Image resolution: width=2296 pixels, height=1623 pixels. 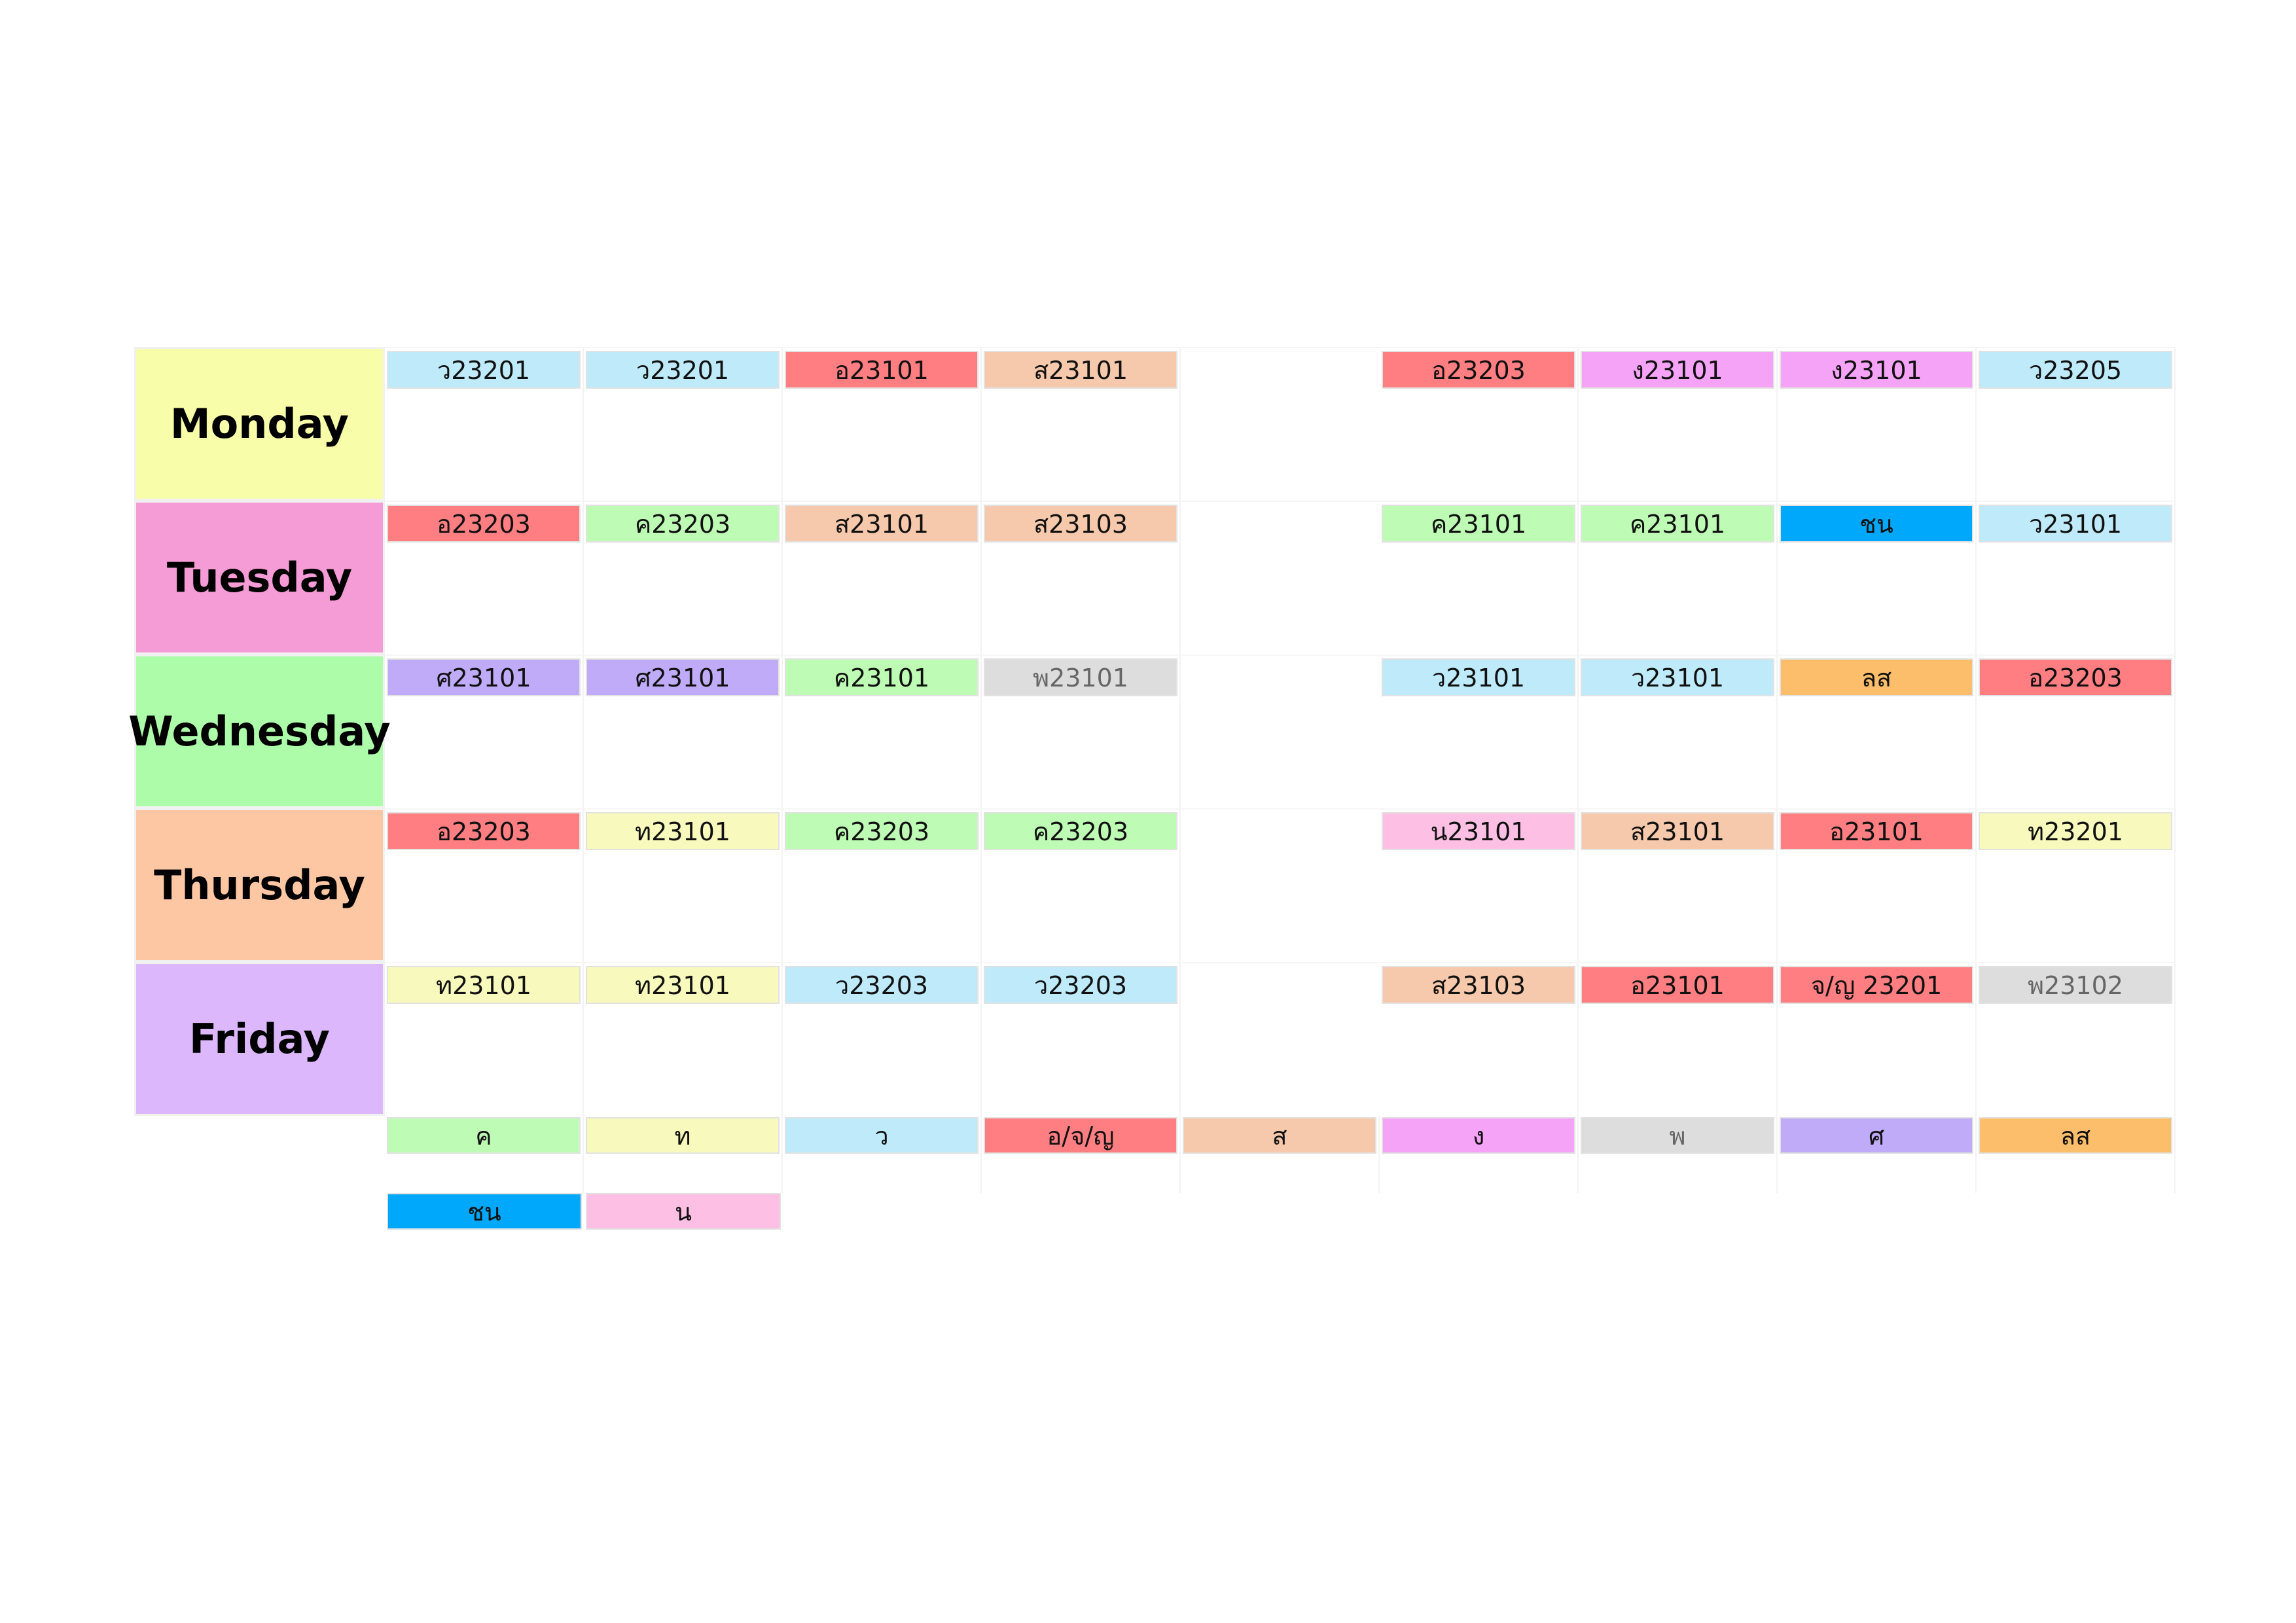 I want to click on day-label-3: Thursday, so click(x=259, y=885).